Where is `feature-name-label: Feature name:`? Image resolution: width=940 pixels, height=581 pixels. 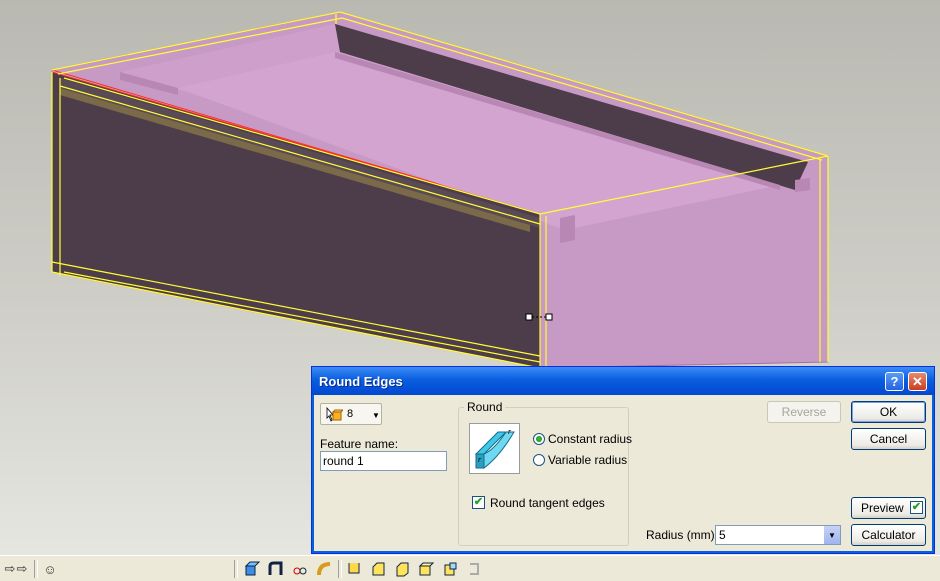 feature-name-label: Feature name: is located at coordinates (359, 444).